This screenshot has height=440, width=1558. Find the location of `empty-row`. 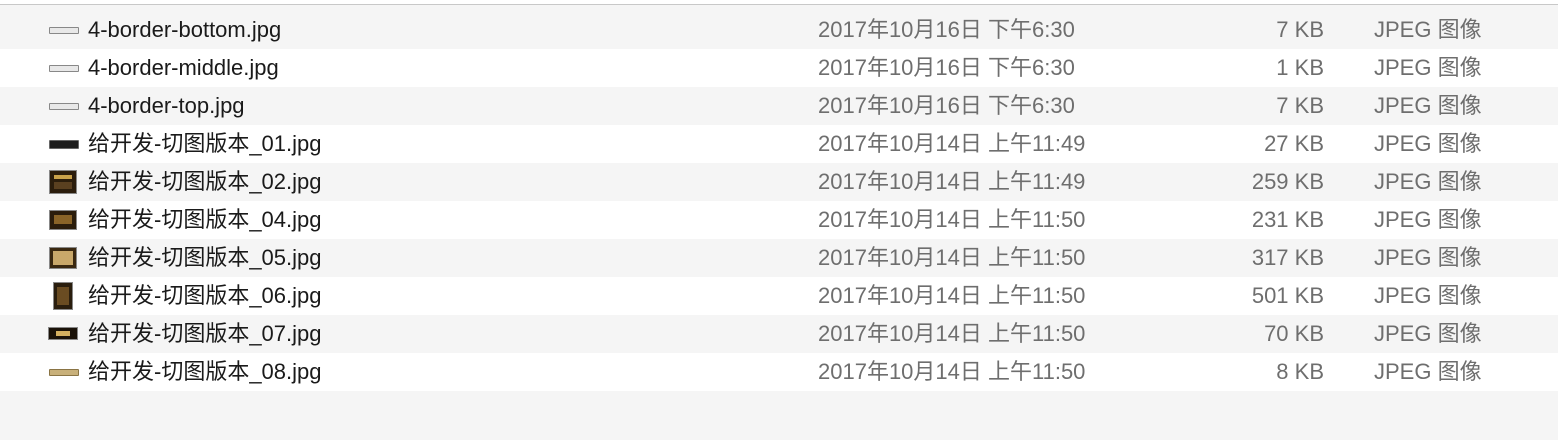

empty-row is located at coordinates (779, 410).